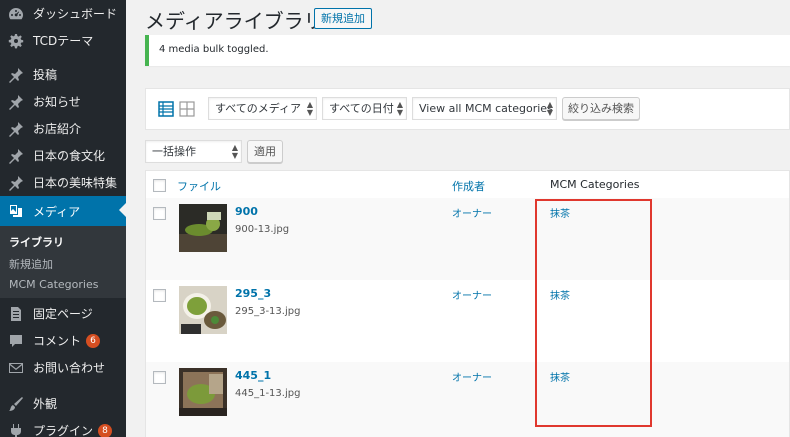 Image resolution: width=790 pixels, height=437 pixels. I want to click on sidebar-item-pages: 固定ページ, so click(63, 313).